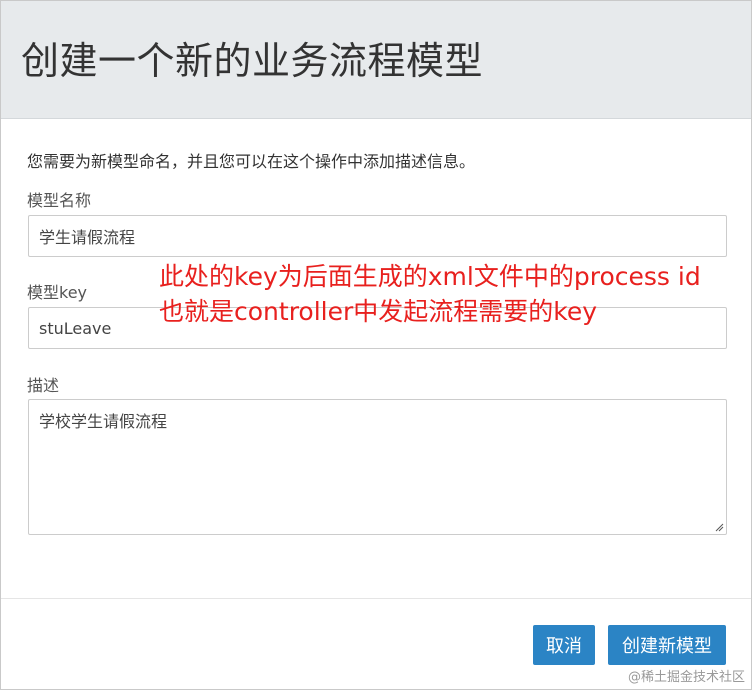 This screenshot has height=690, width=752. Describe the element at coordinates (377, 236) in the screenshot. I see `model-name-input` at that location.